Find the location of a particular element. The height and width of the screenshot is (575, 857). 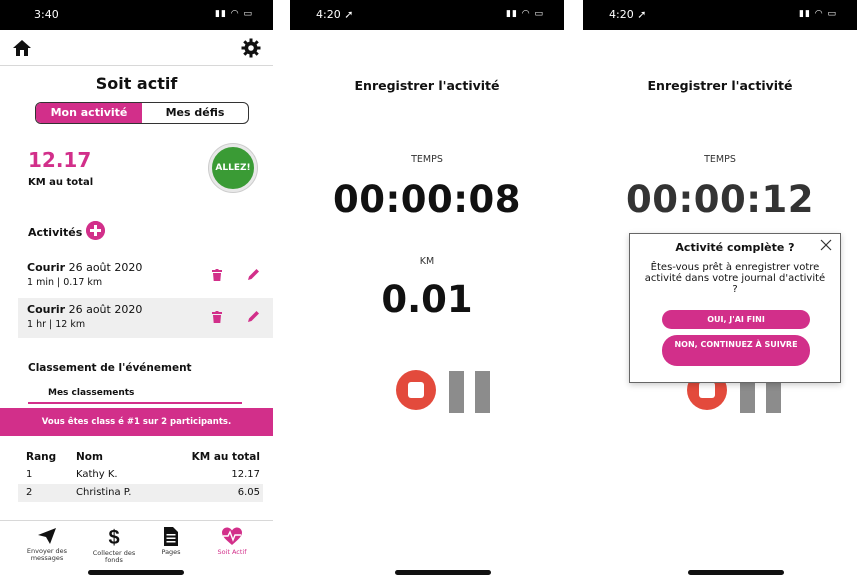

row-rank: 1 is located at coordinates (29, 474).